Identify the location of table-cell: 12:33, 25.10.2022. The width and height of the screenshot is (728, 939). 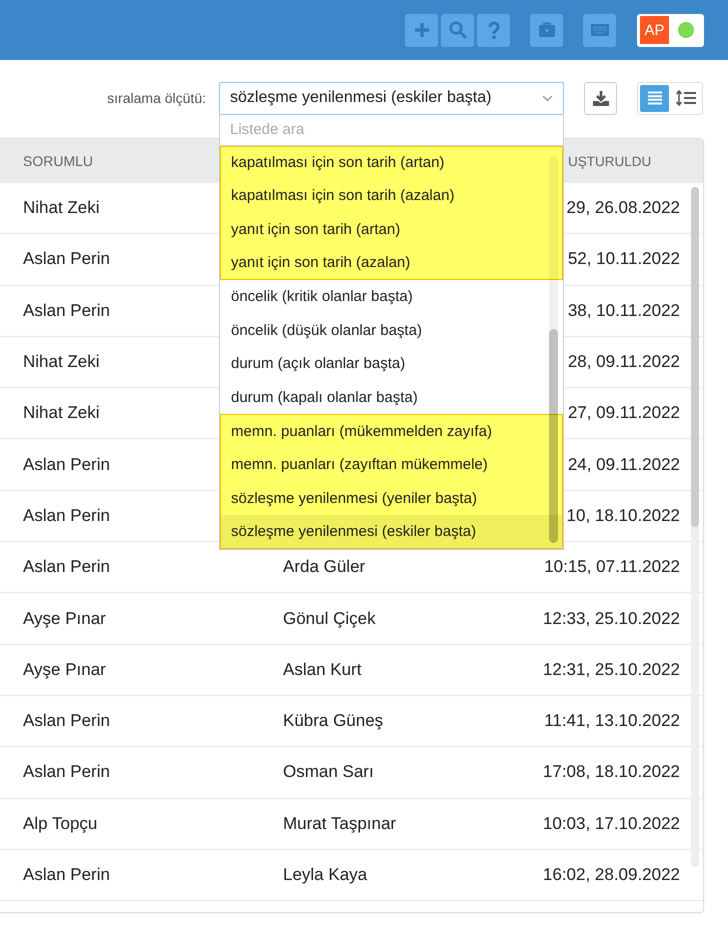
(611, 618).